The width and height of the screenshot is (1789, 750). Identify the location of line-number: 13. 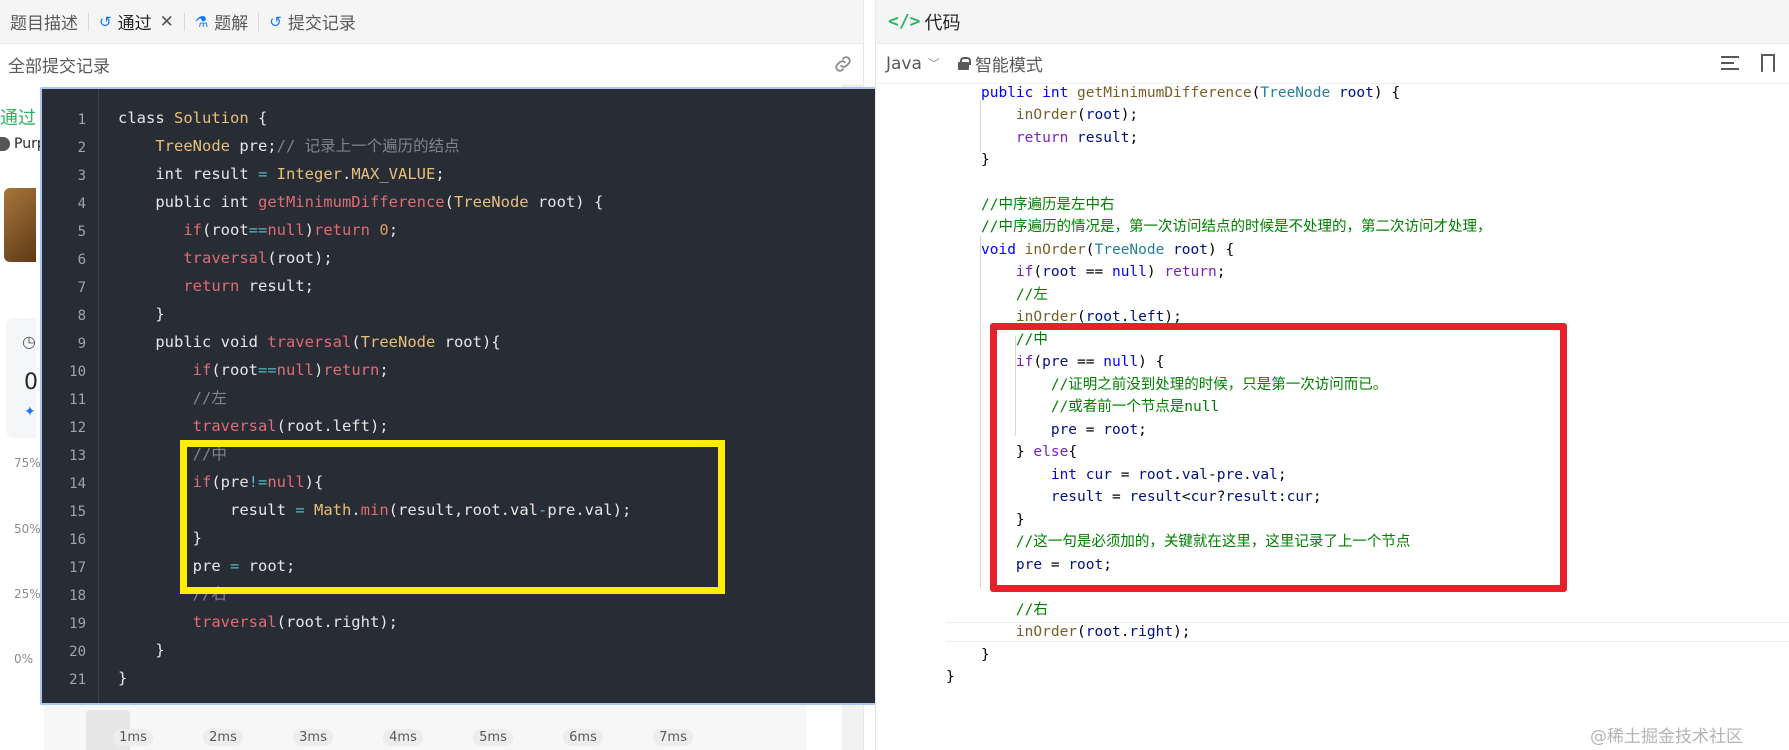
(77, 456).